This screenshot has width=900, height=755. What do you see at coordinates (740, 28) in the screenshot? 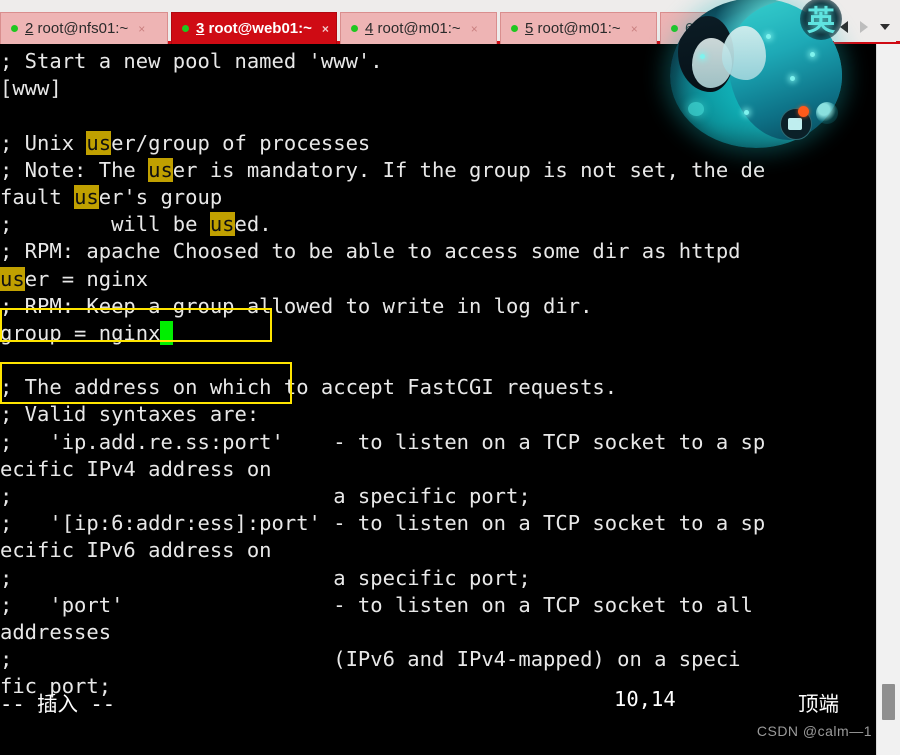
I see `tab-root-6: 6 ro` at bounding box center [740, 28].